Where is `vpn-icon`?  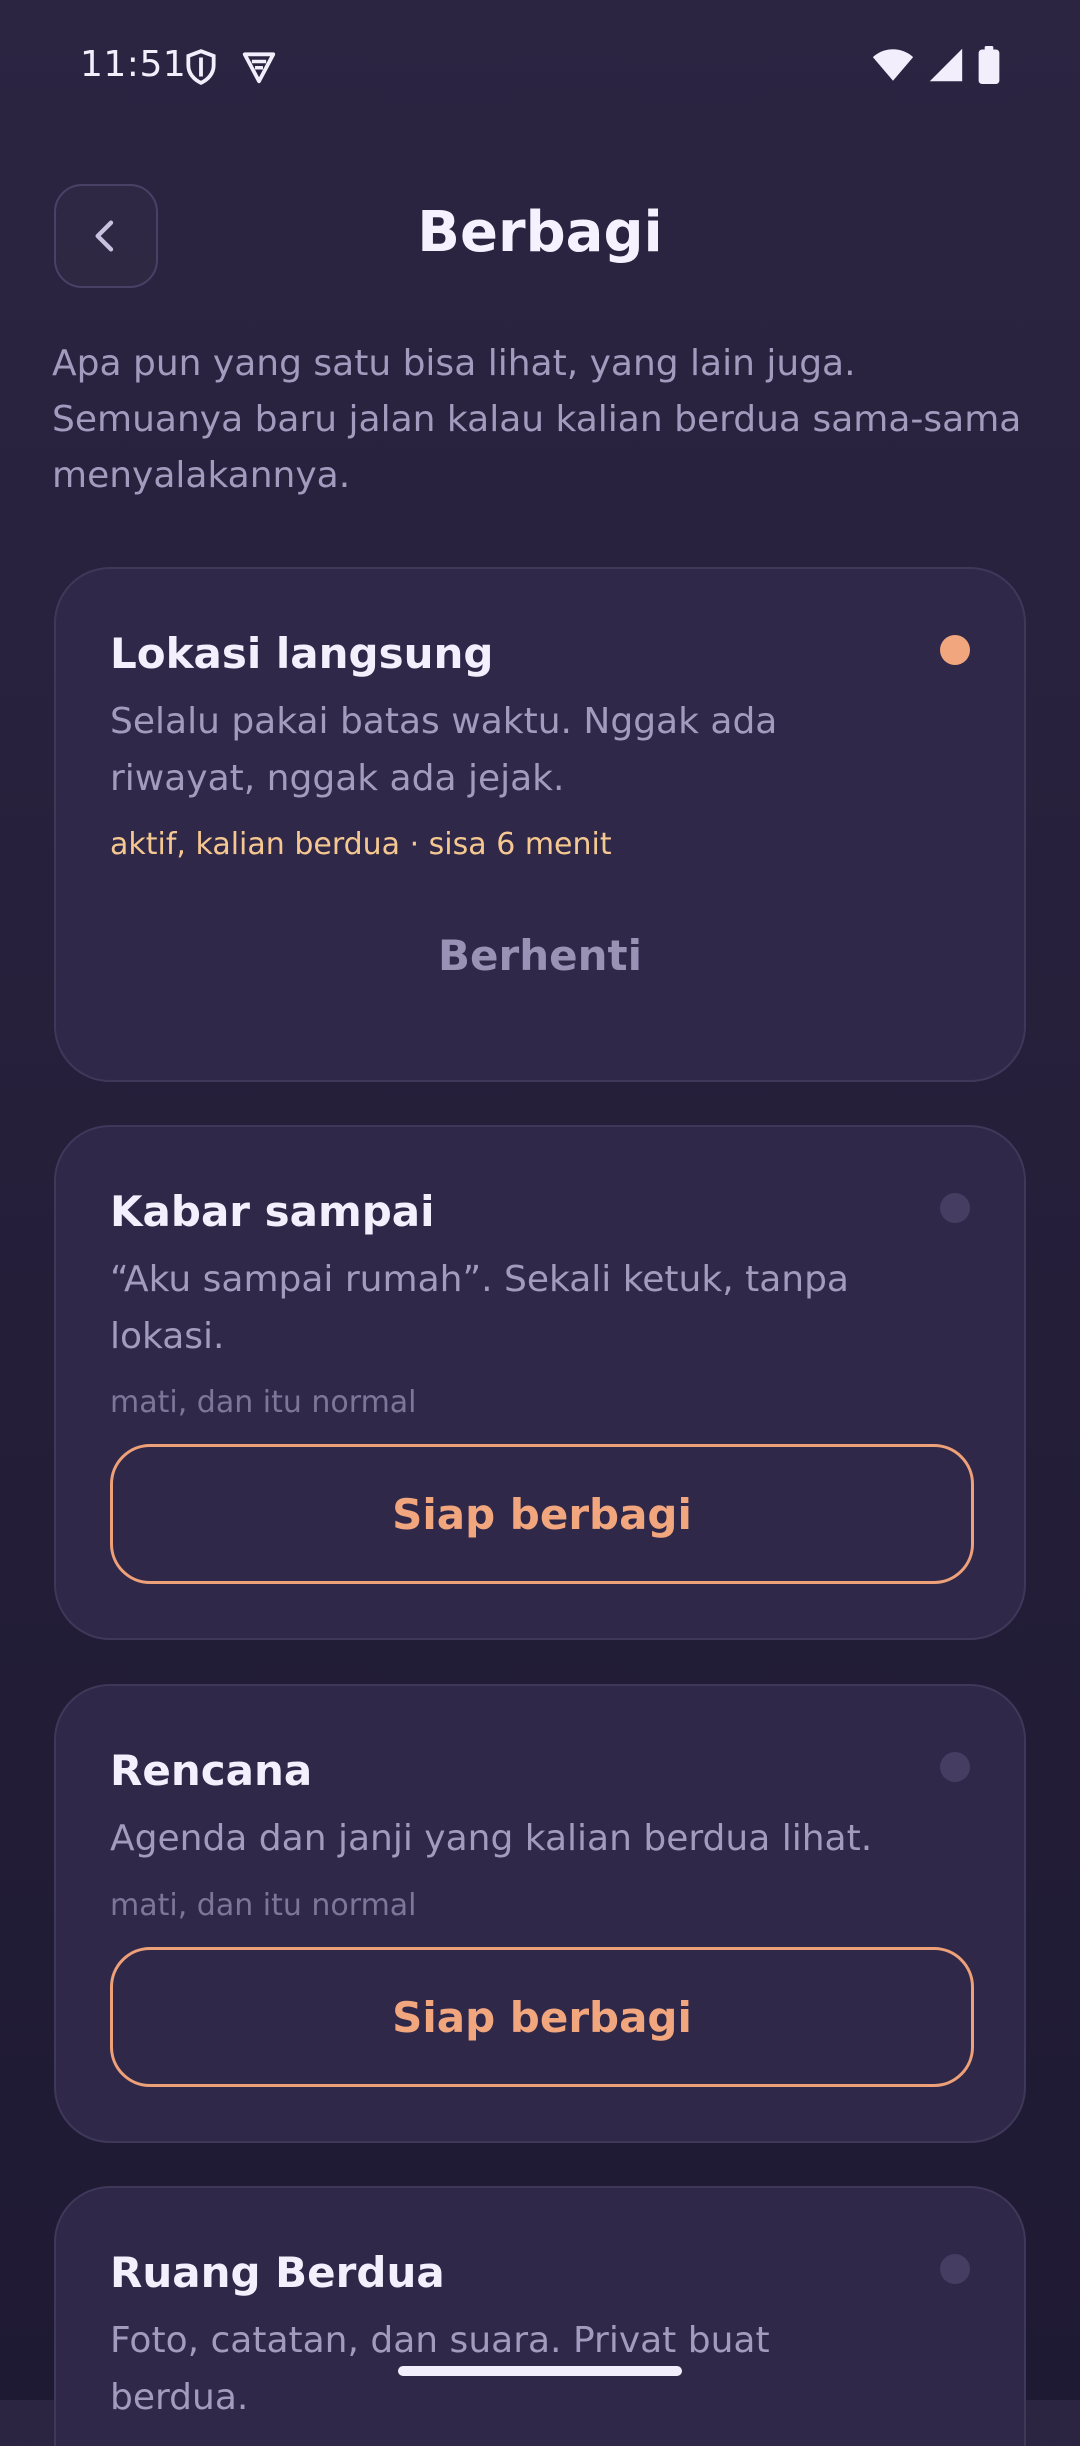
vpn-icon is located at coordinates (259, 68).